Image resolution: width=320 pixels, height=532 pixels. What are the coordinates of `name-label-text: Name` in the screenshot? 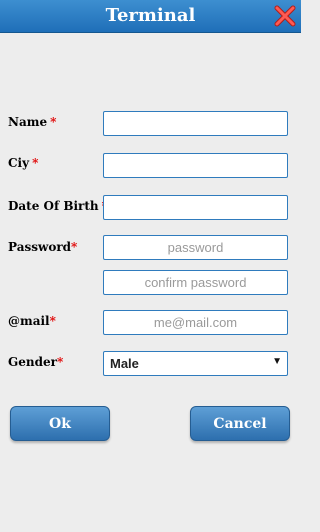 It's located at (28, 122).